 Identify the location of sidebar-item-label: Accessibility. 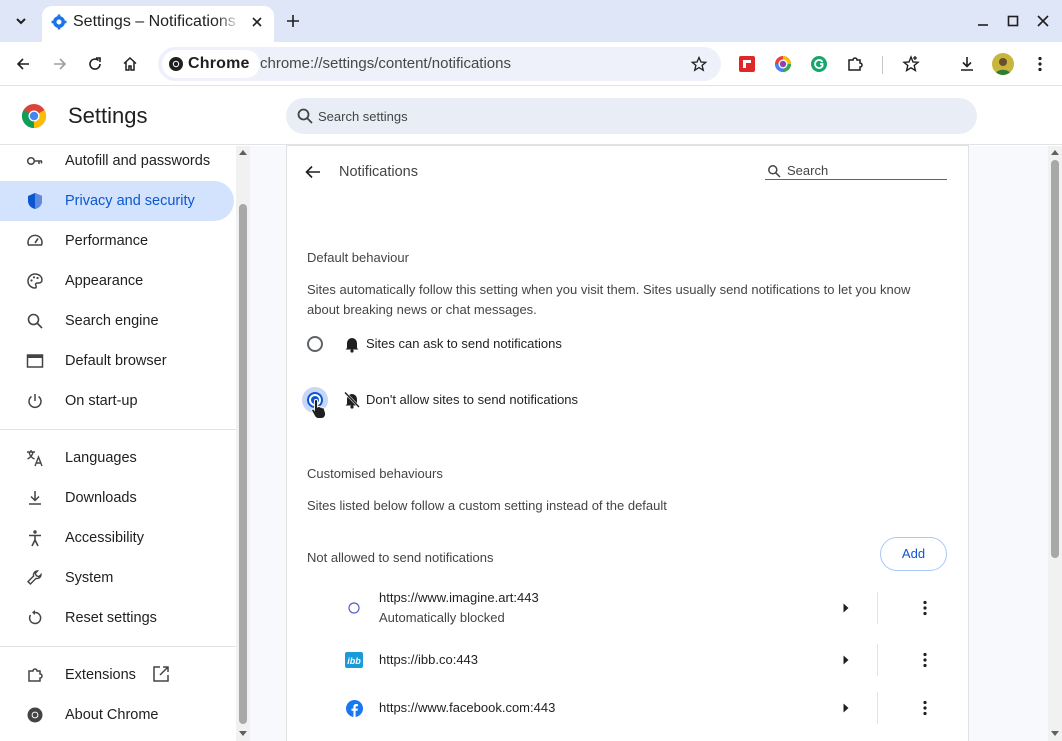
(104, 538).